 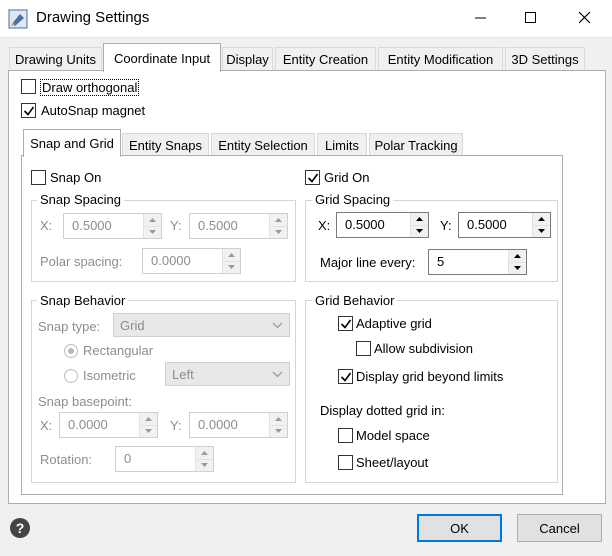 I want to click on adaptive-grid-checkbox, so click(x=345, y=323).